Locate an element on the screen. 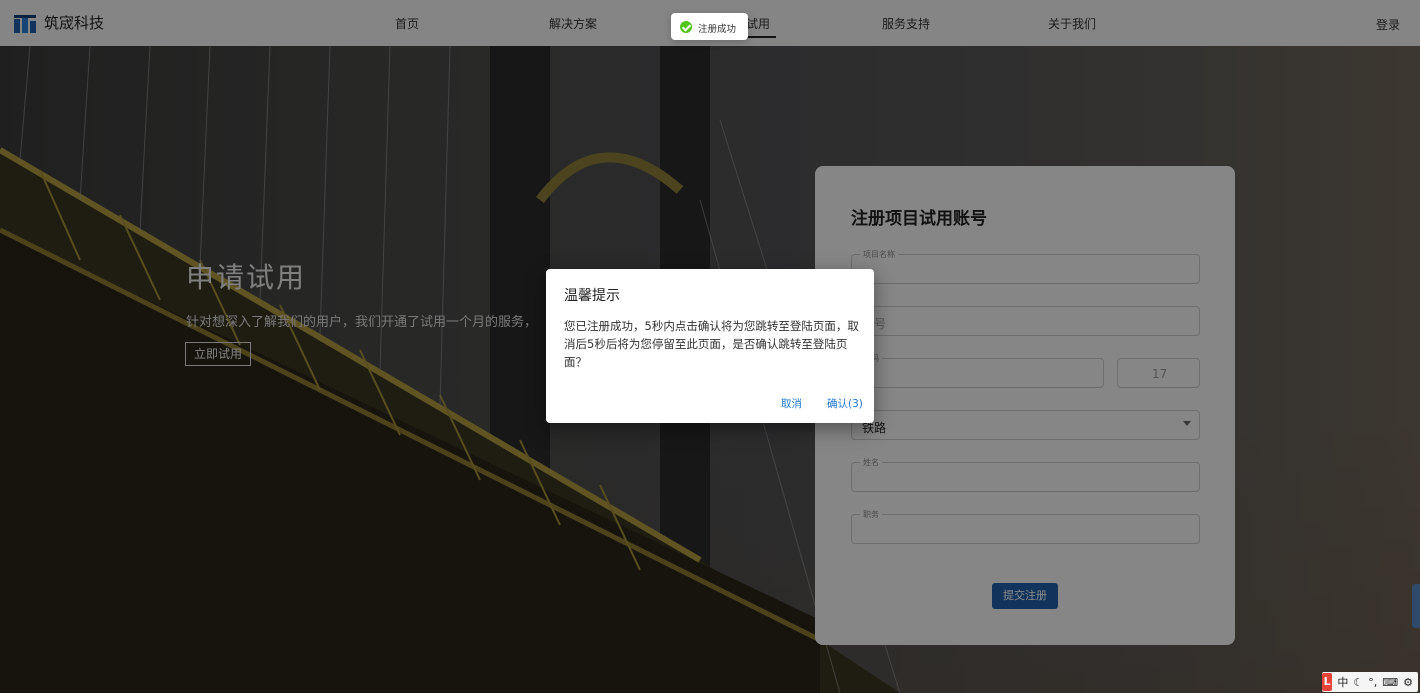  ime-lang-toggle: 中 is located at coordinates (1342, 682).